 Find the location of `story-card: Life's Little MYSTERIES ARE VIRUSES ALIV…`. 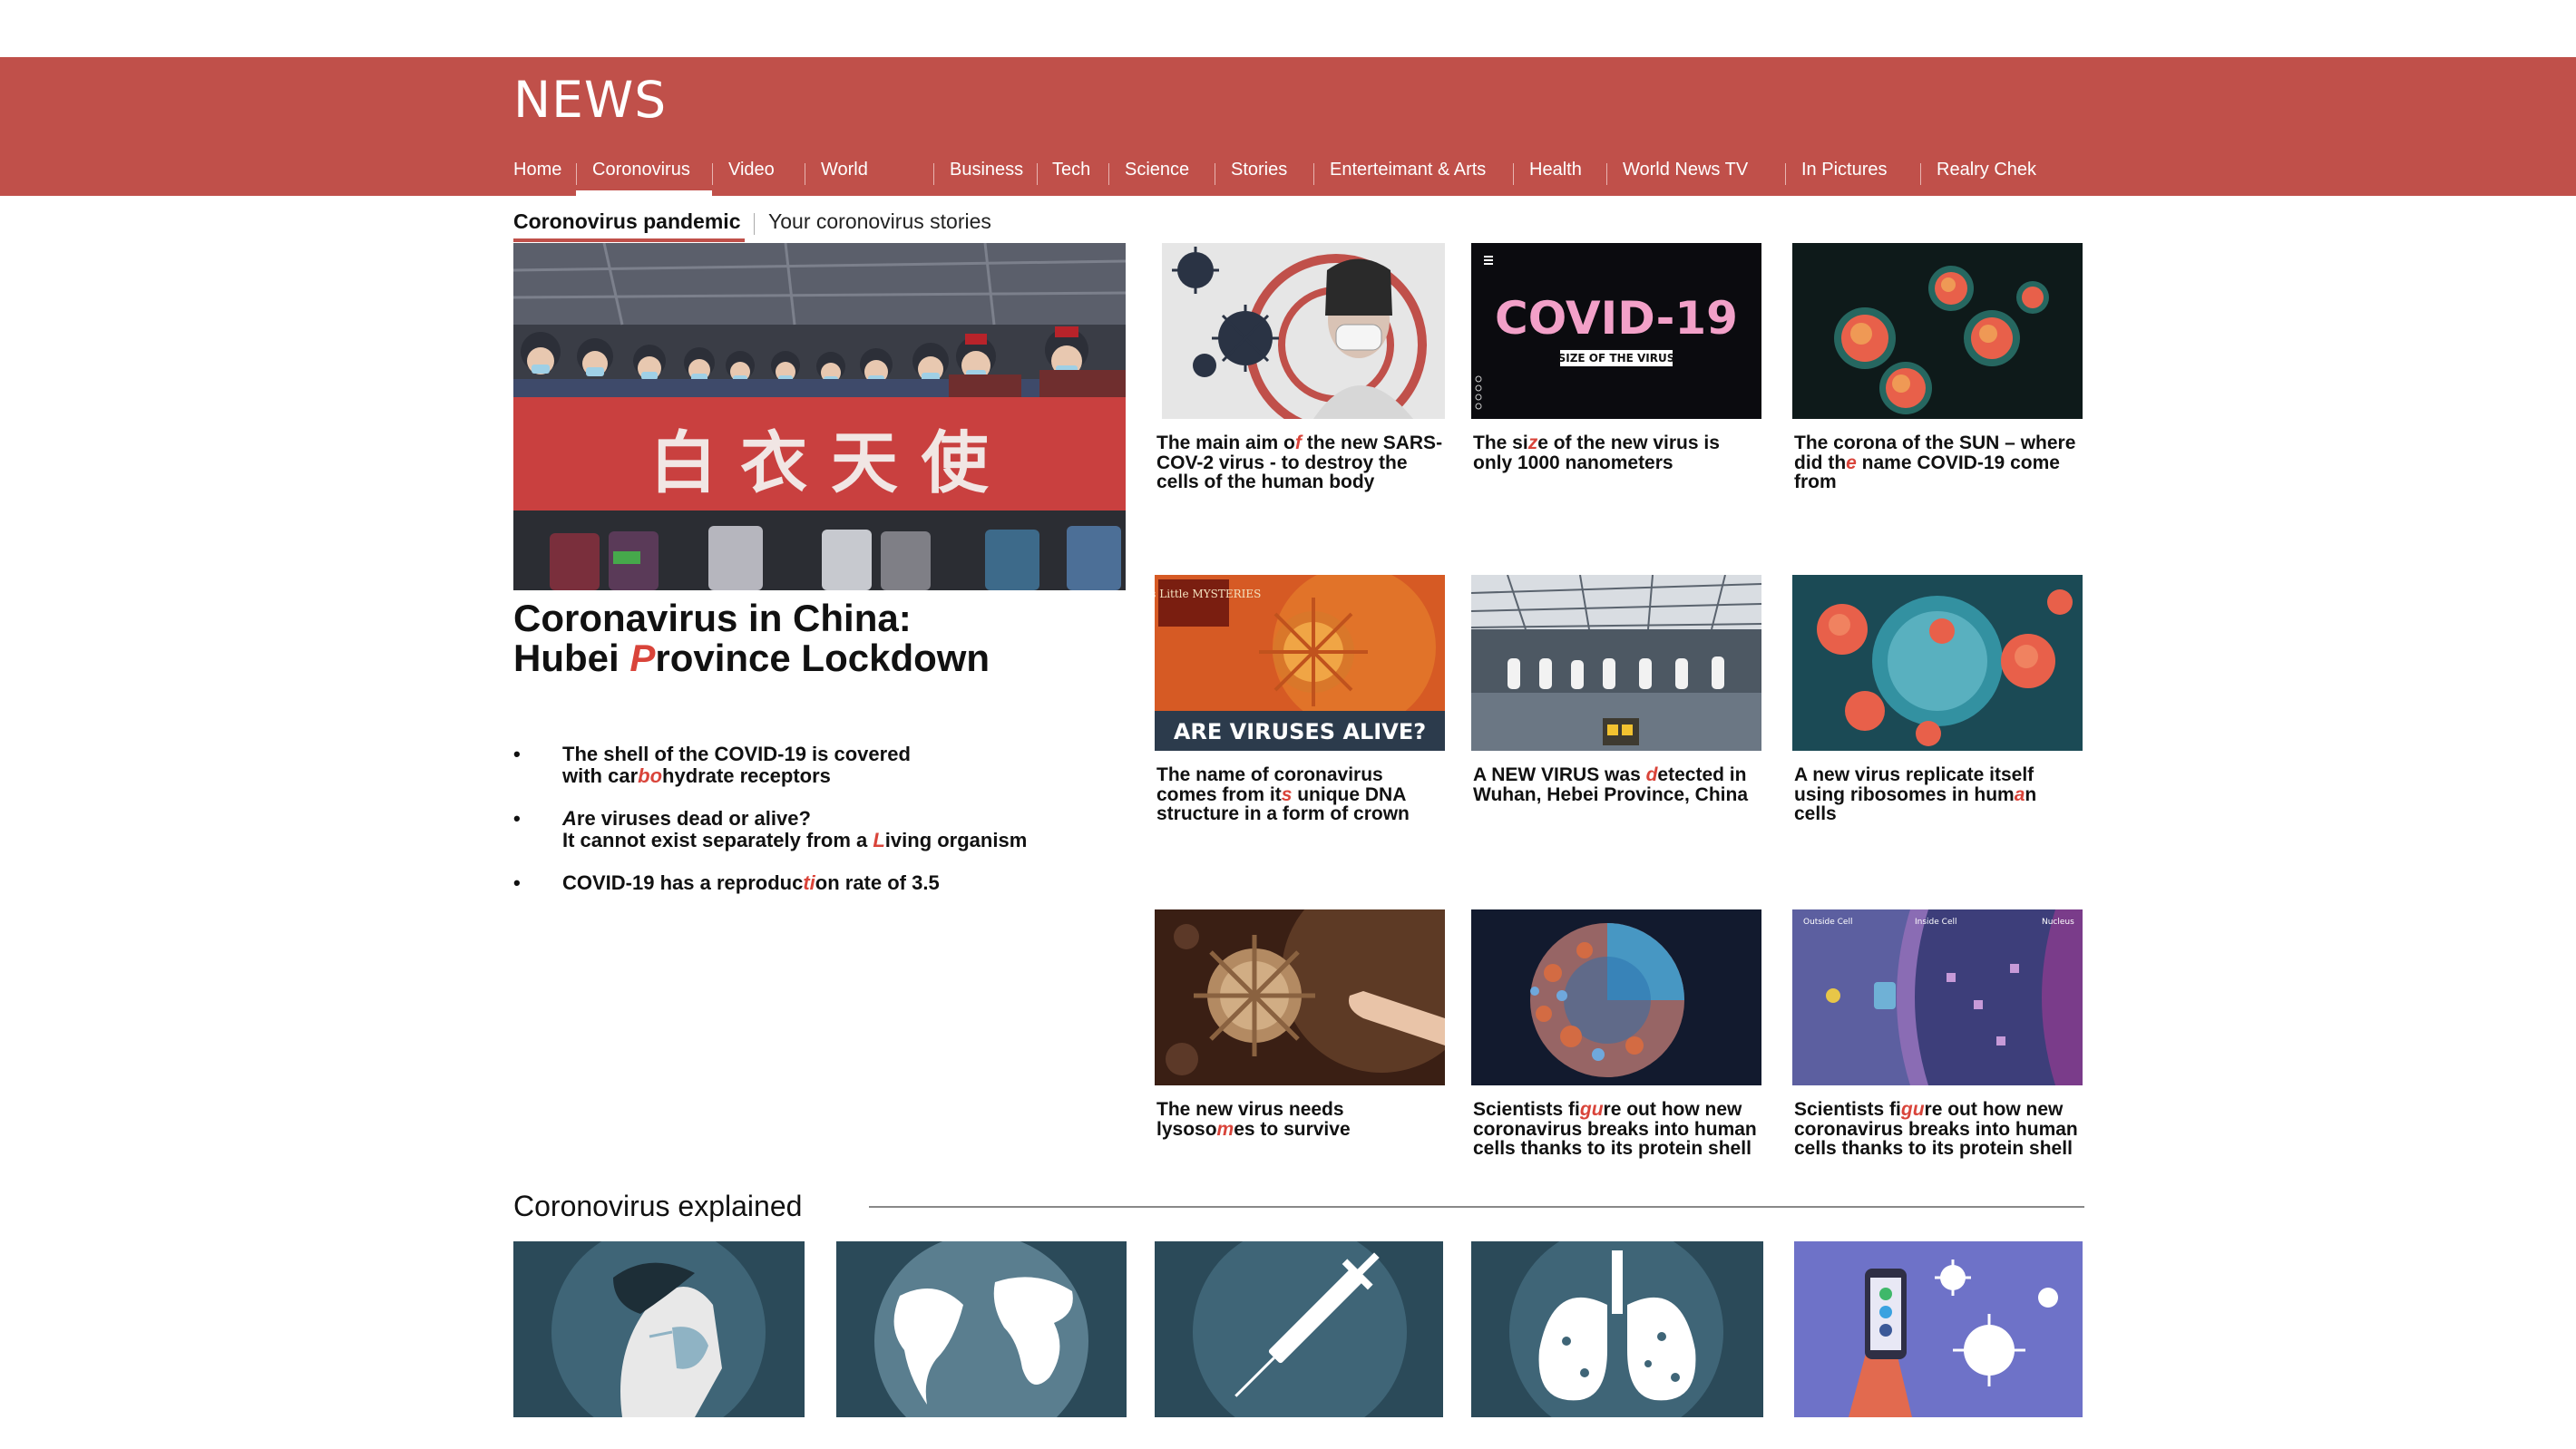

story-card: Life's Little MYSTERIES ARE VIRUSES ALIV… is located at coordinates (1300, 700).